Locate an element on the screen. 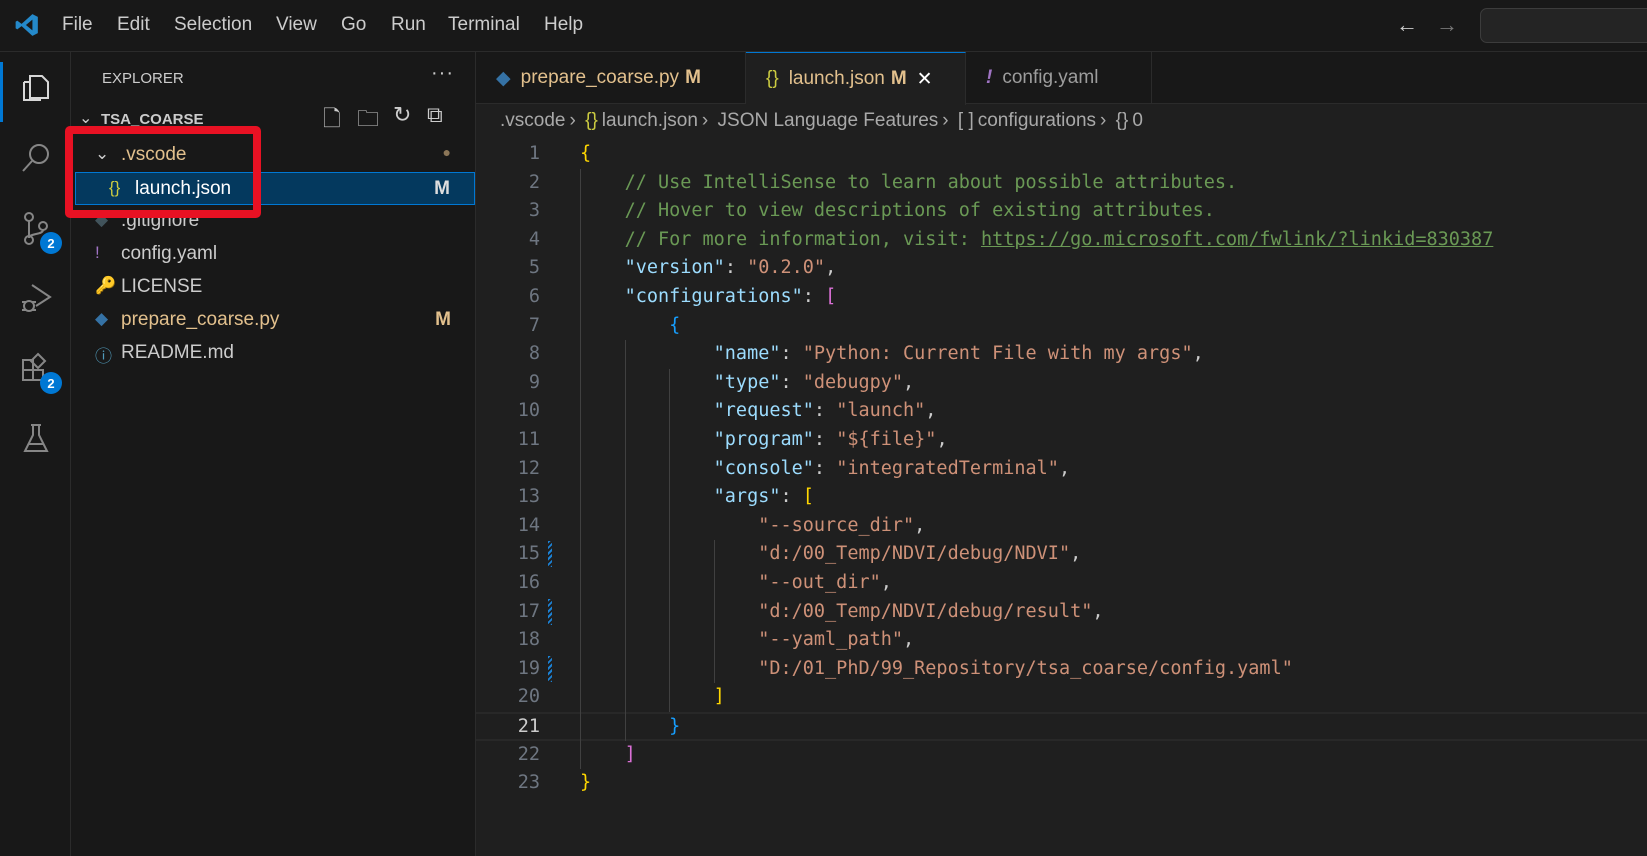 This screenshot has width=1647, height=856. license-icon: 🔑 is located at coordinates (106, 285).